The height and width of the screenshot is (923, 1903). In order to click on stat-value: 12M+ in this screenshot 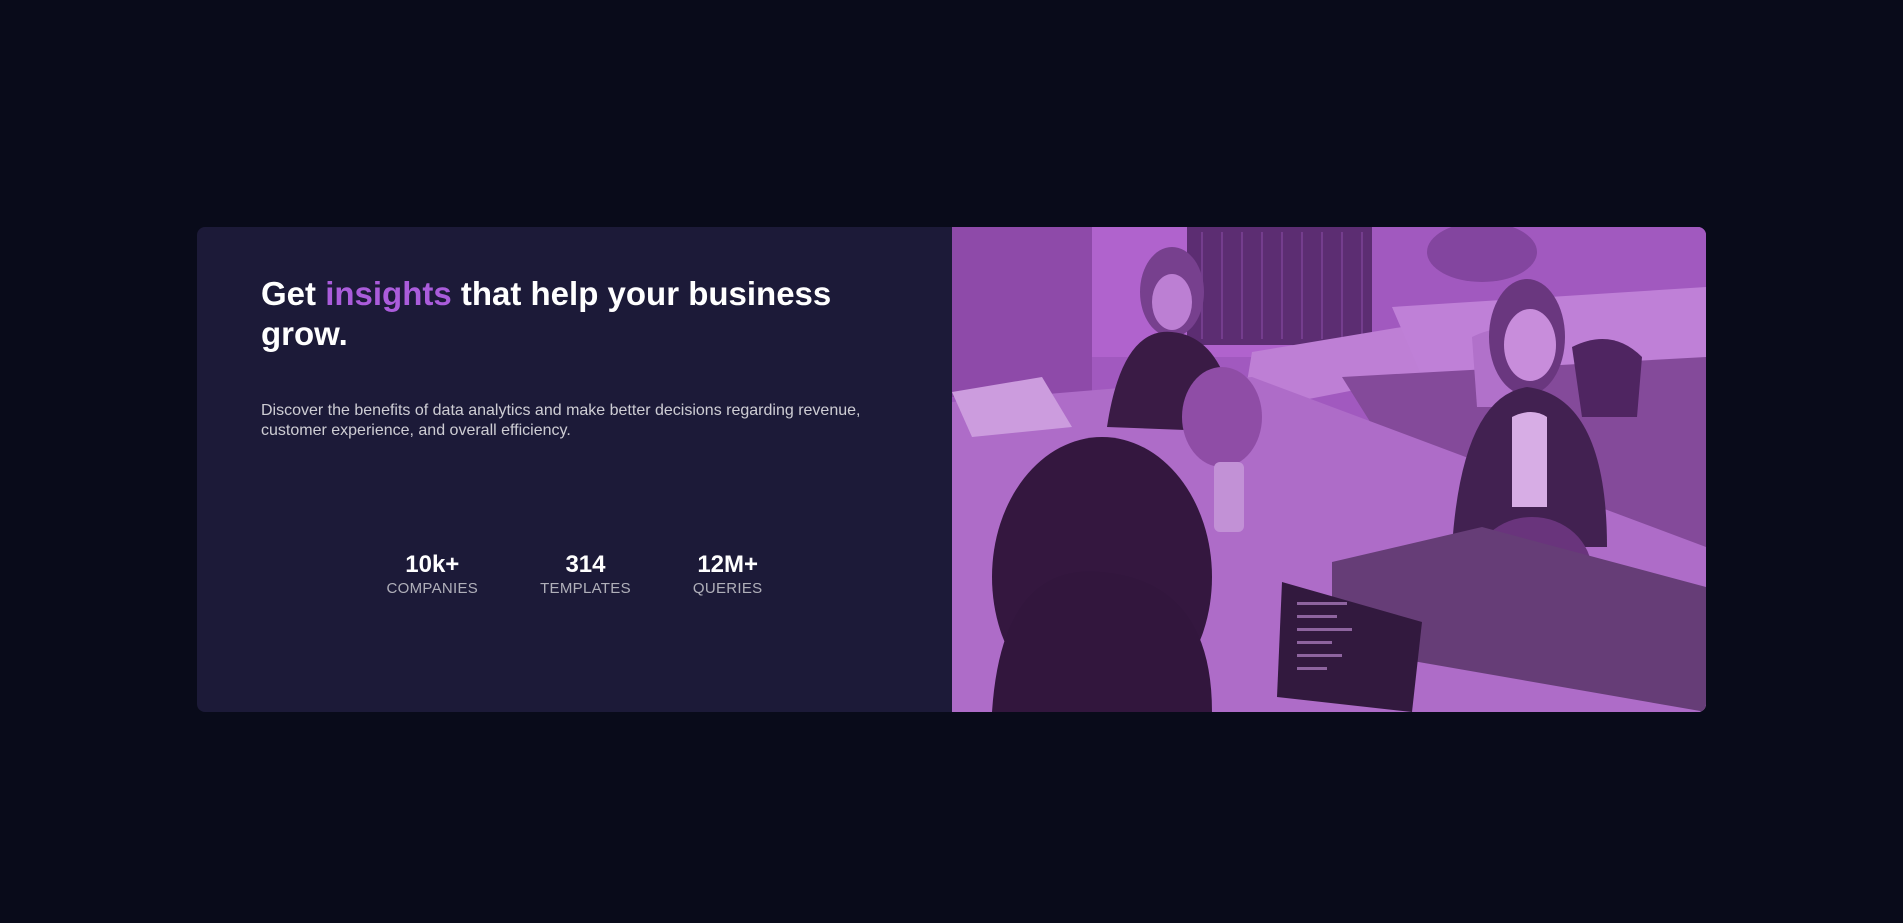, I will do `click(728, 564)`.